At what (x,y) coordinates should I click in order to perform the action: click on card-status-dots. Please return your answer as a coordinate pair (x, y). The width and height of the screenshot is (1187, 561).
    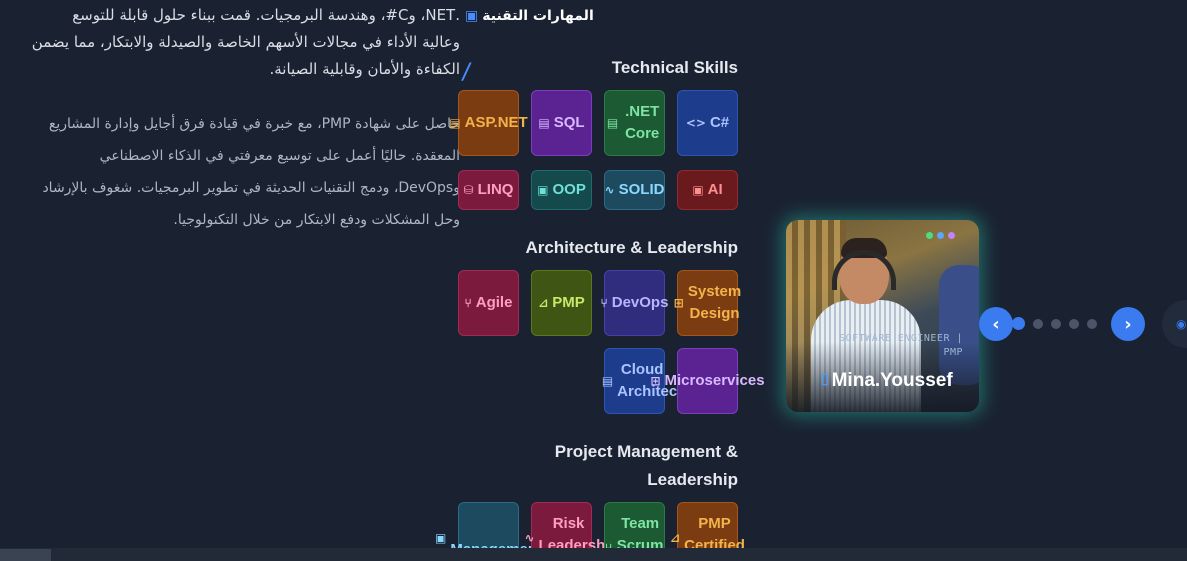
    Looking at the image, I should click on (940, 235).